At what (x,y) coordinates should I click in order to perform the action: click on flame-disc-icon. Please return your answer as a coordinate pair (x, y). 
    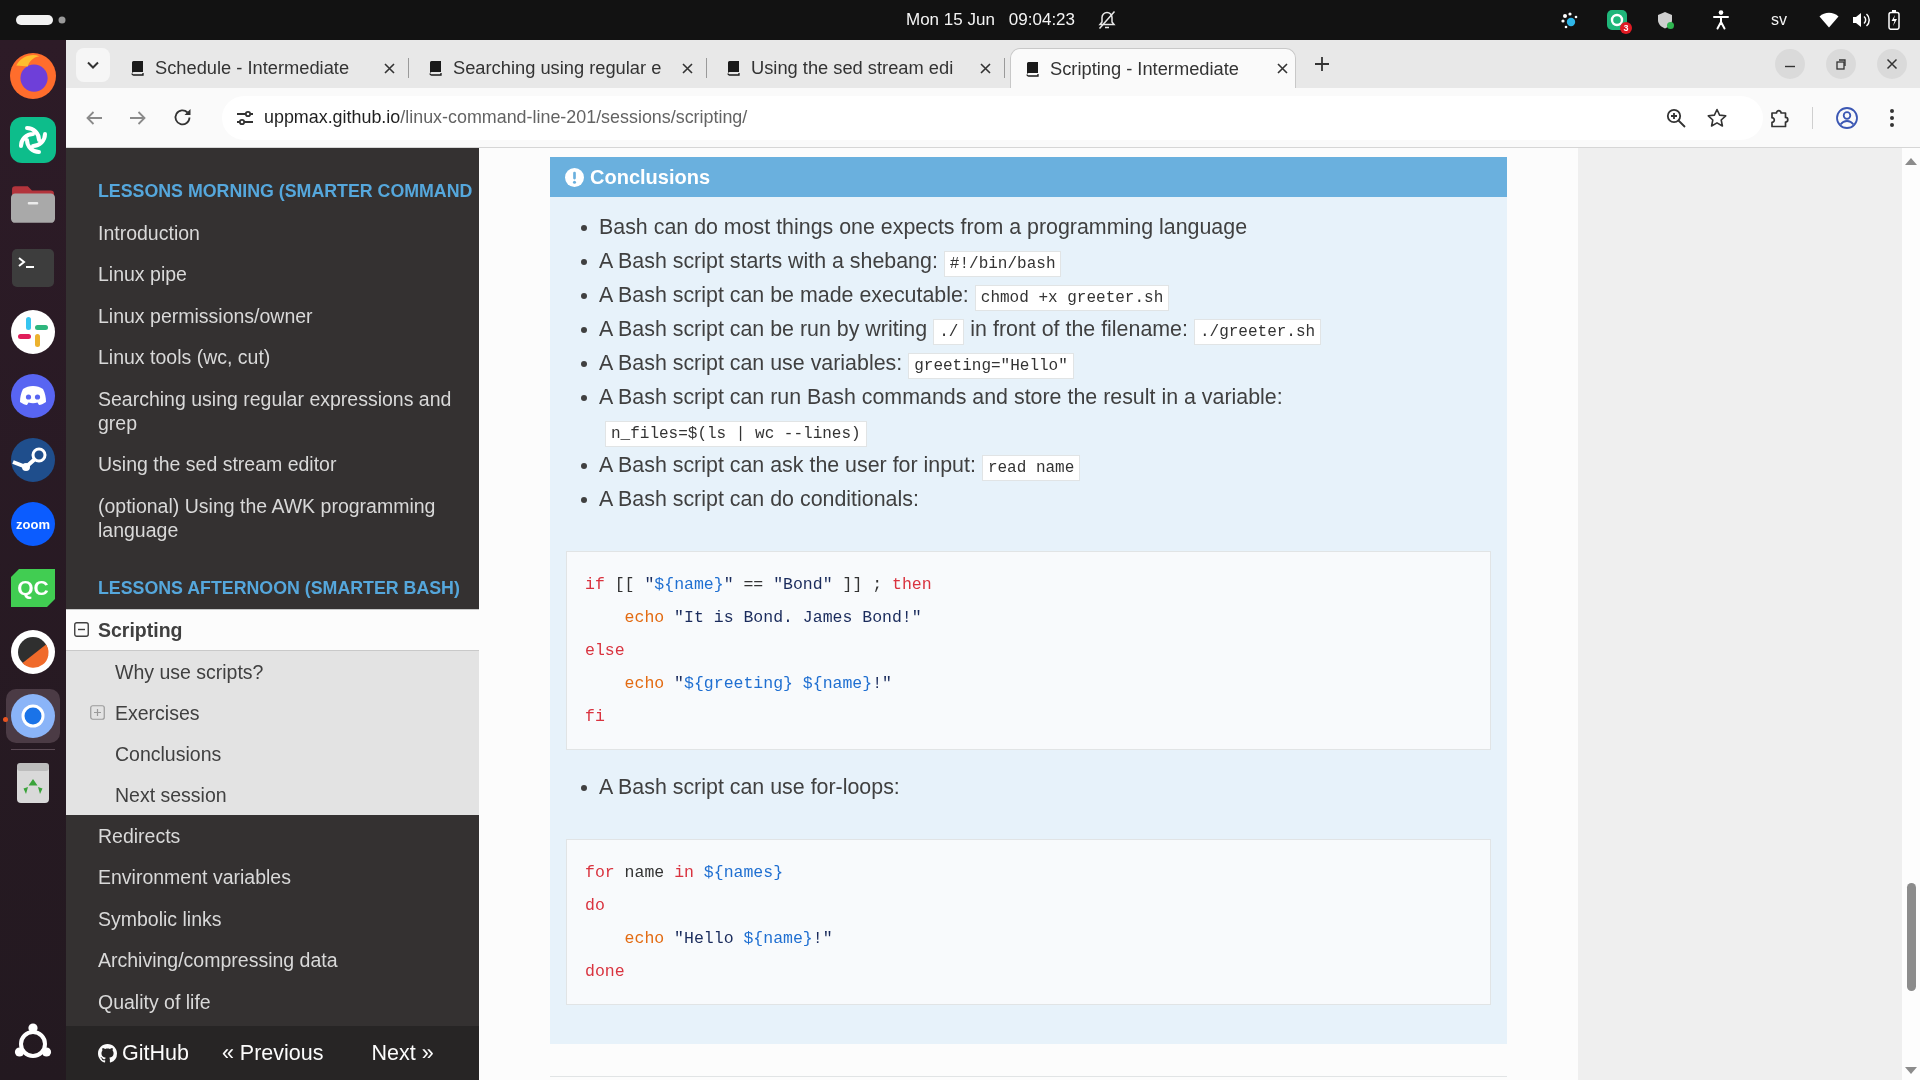
    Looking at the image, I should click on (33, 76).